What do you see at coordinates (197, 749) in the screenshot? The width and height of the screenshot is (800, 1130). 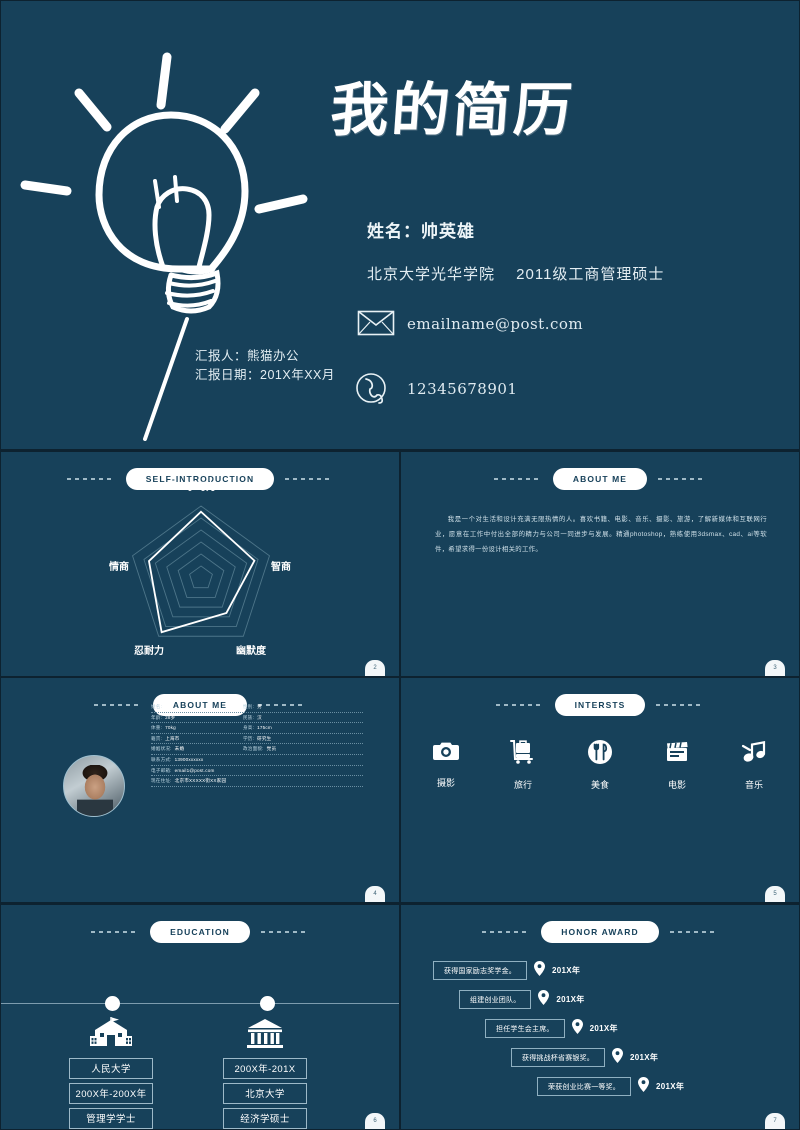 I see `profile-field: 婚姻状况: 未婚` at bounding box center [197, 749].